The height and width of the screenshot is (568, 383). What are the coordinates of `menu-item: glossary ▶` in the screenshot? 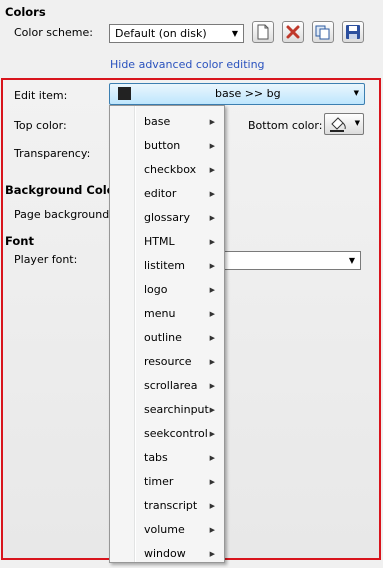 It's located at (167, 218).